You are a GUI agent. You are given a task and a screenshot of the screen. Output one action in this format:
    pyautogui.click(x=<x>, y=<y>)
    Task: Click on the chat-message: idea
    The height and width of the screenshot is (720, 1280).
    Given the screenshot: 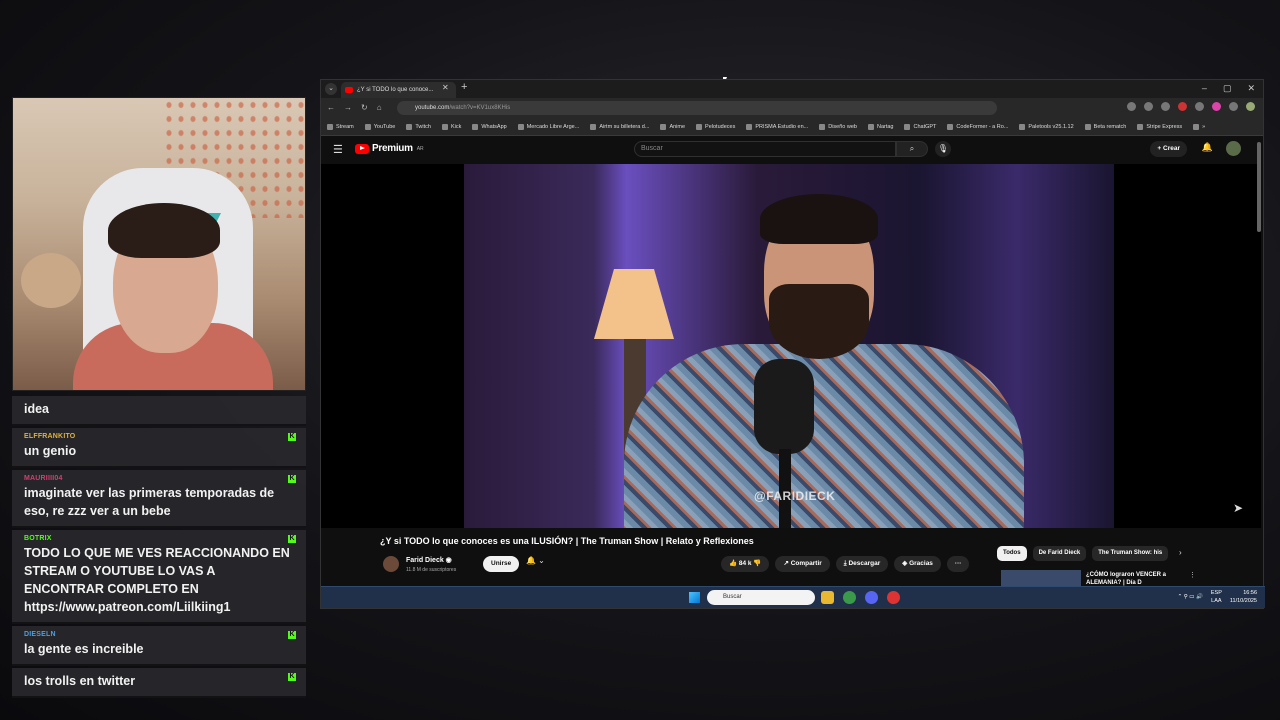 What is the action you would take?
    pyautogui.click(x=159, y=411)
    